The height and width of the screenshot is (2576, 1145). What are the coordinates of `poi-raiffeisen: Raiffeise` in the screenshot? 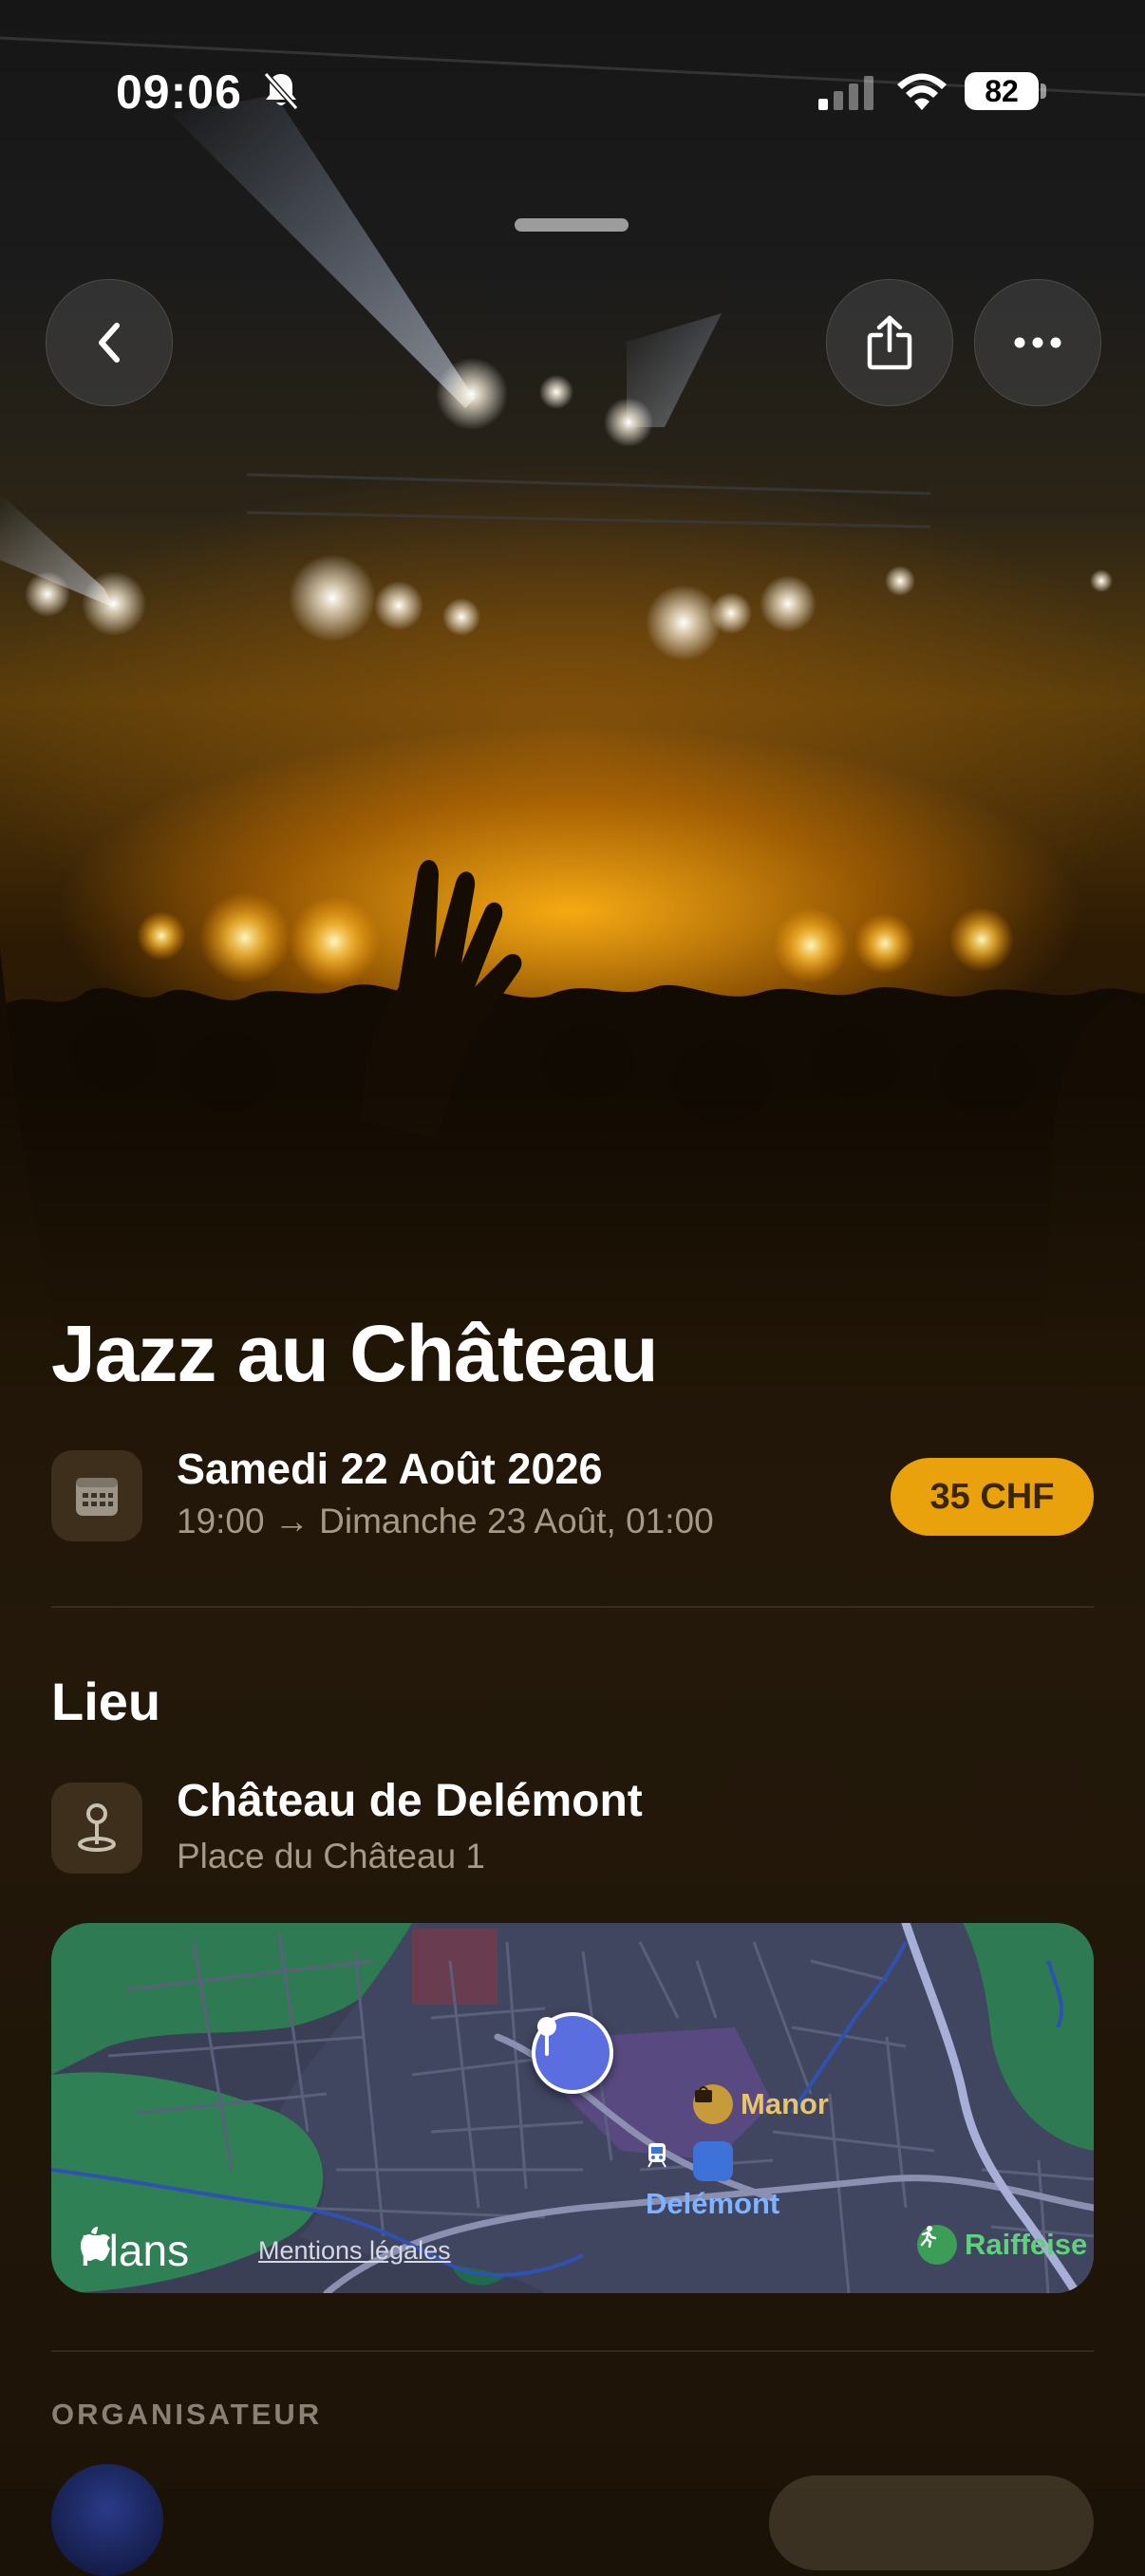 It's located at (1002, 2245).